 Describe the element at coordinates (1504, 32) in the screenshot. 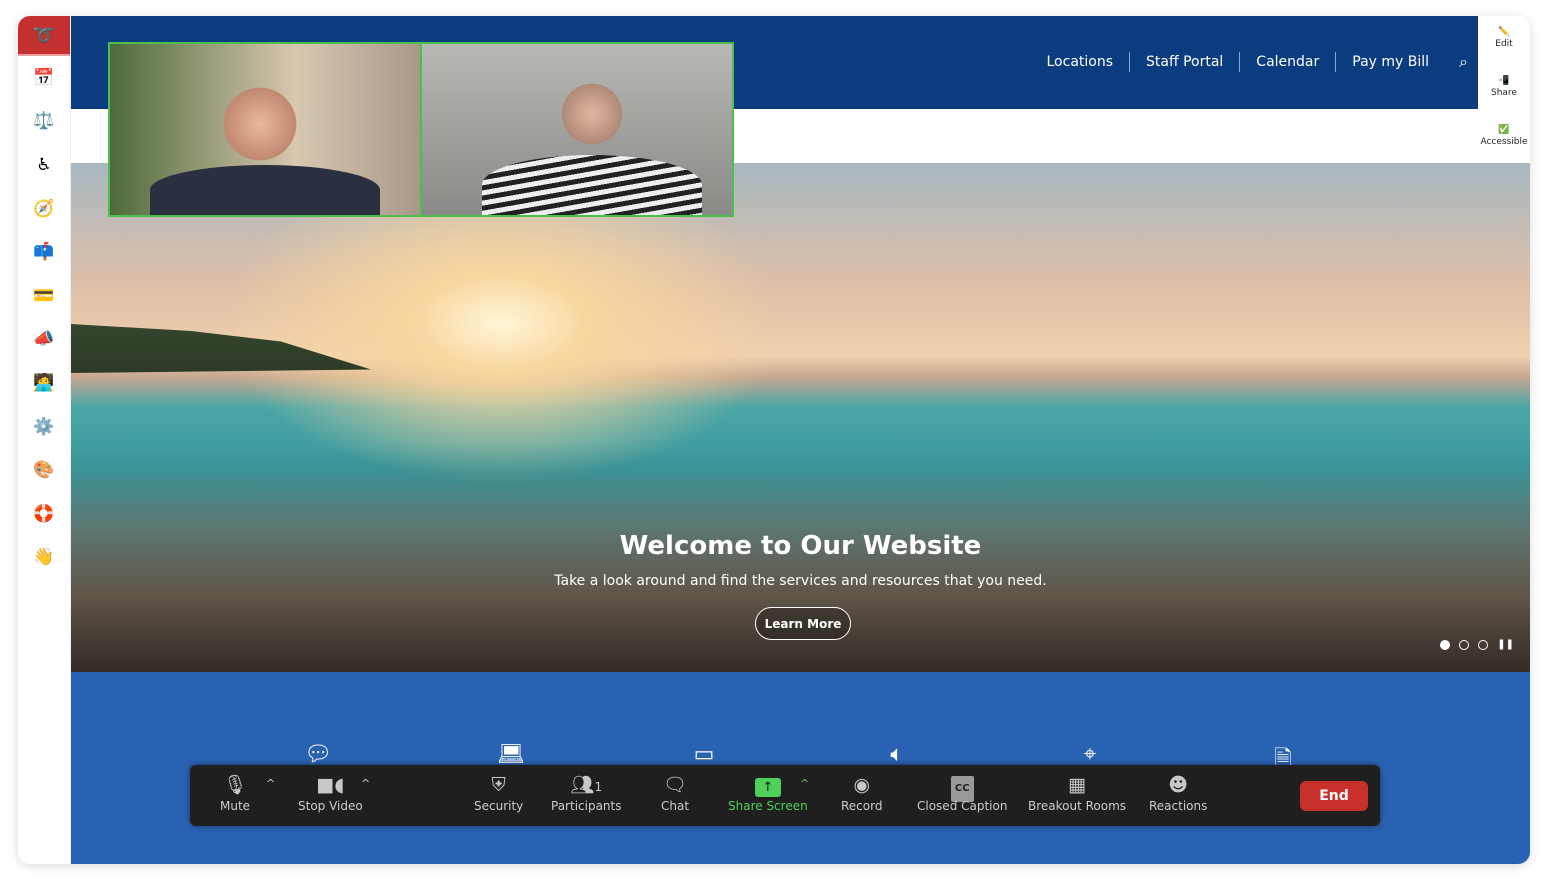

I see `pencil-icon: ✏️` at that location.